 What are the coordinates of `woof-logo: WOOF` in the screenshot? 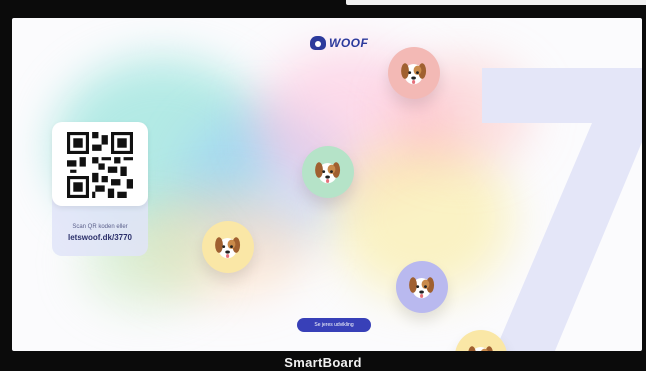 It's located at (339, 43).